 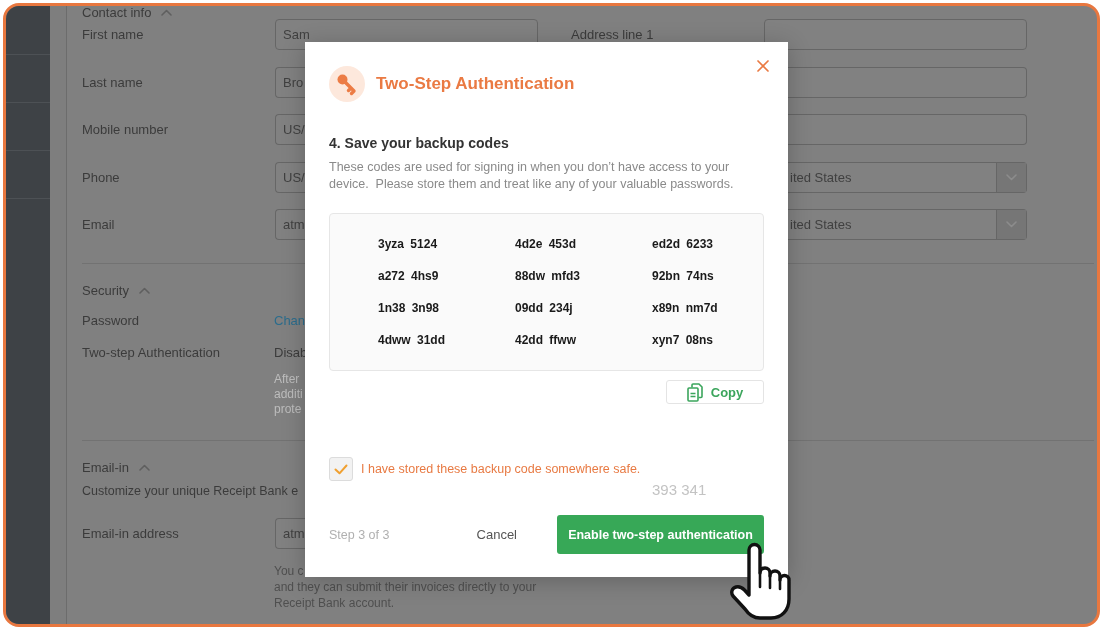 What do you see at coordinates (105, 467) in the screenshot?
I see `section-title: Email-in` at bounding box center [105, 467].